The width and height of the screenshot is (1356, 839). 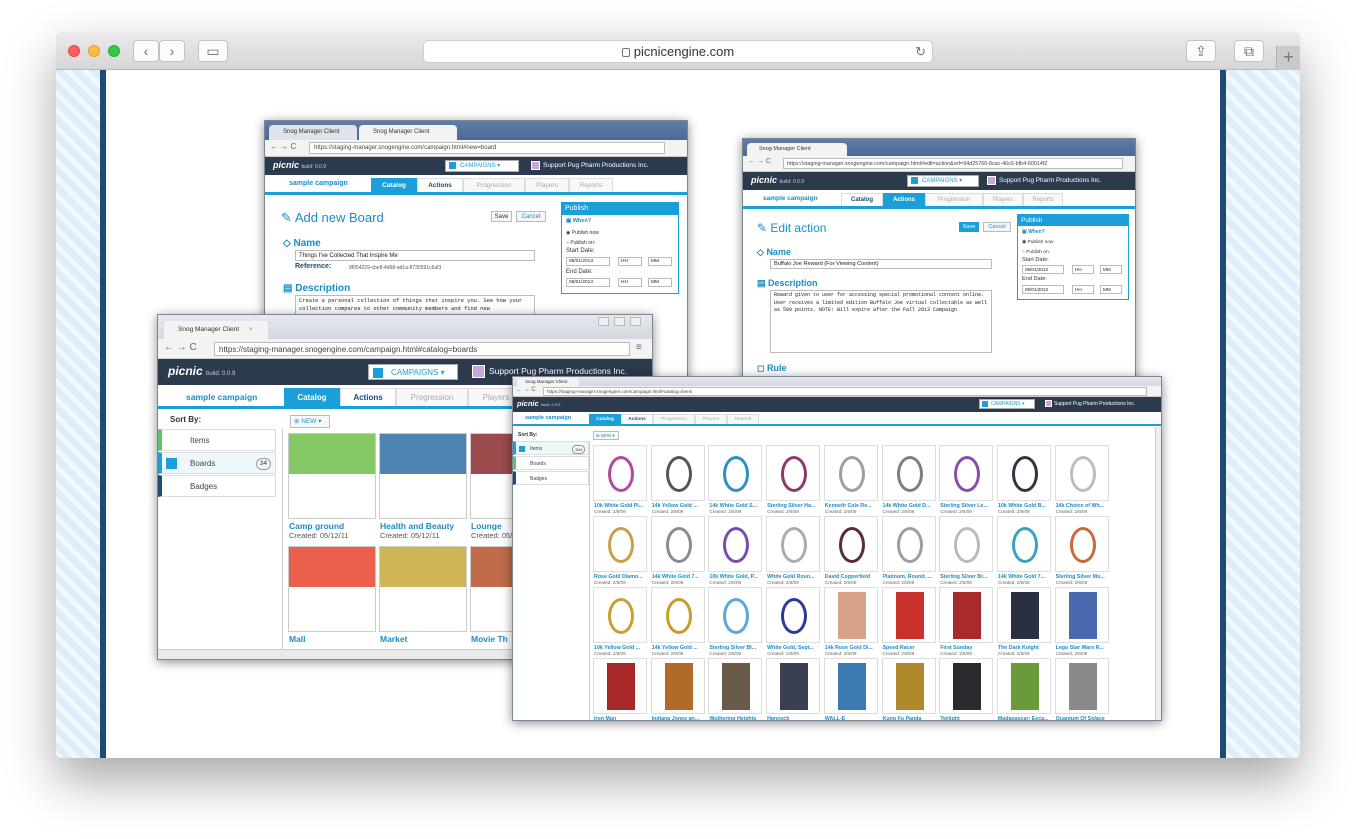 I want to click on name-field: Things I've Collected That Inspire Me, so click(x=415, y=255).